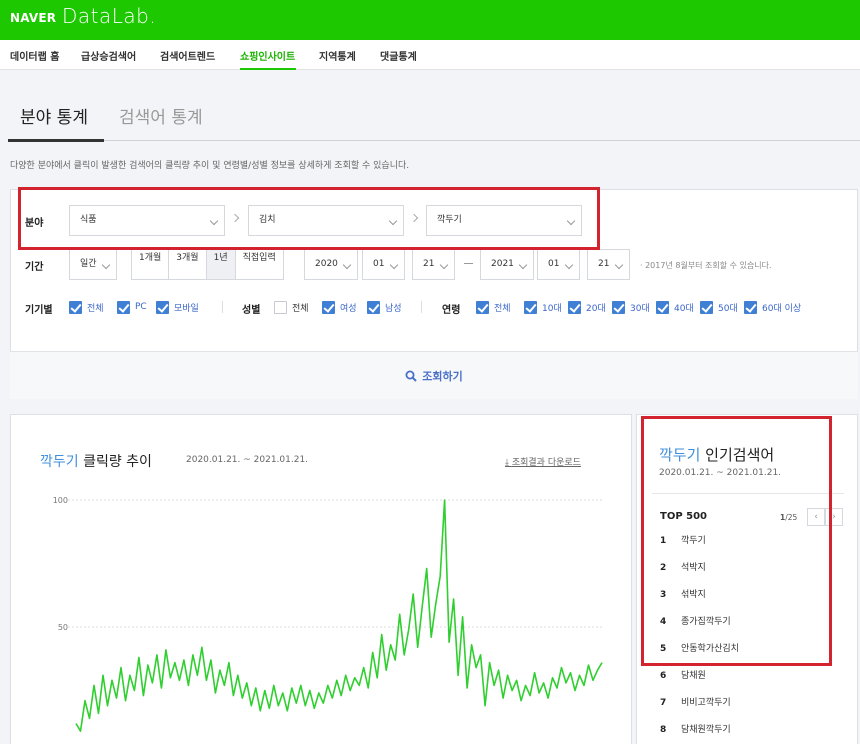  I want to click on ranking-title-keyword: 깍두기, so click(680, 455).